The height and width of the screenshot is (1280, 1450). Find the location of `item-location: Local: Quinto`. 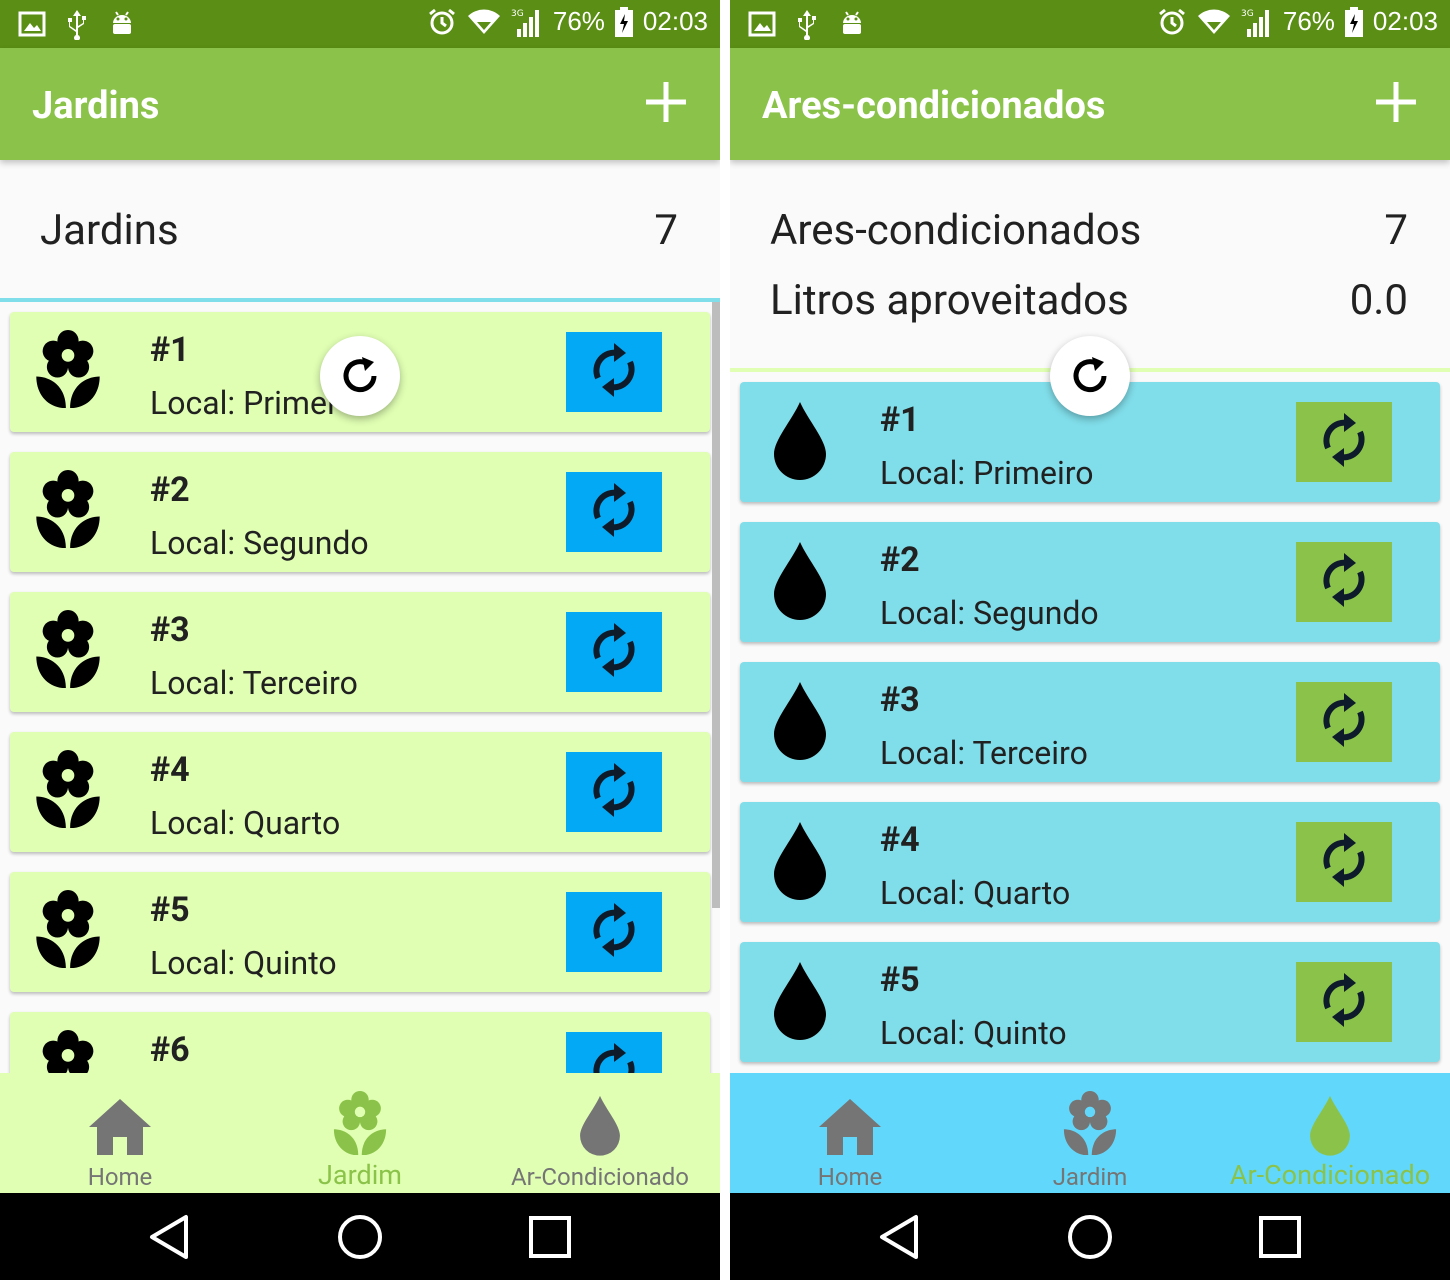

item-location: Local: Quinto is located at coordinates (973, 1033).